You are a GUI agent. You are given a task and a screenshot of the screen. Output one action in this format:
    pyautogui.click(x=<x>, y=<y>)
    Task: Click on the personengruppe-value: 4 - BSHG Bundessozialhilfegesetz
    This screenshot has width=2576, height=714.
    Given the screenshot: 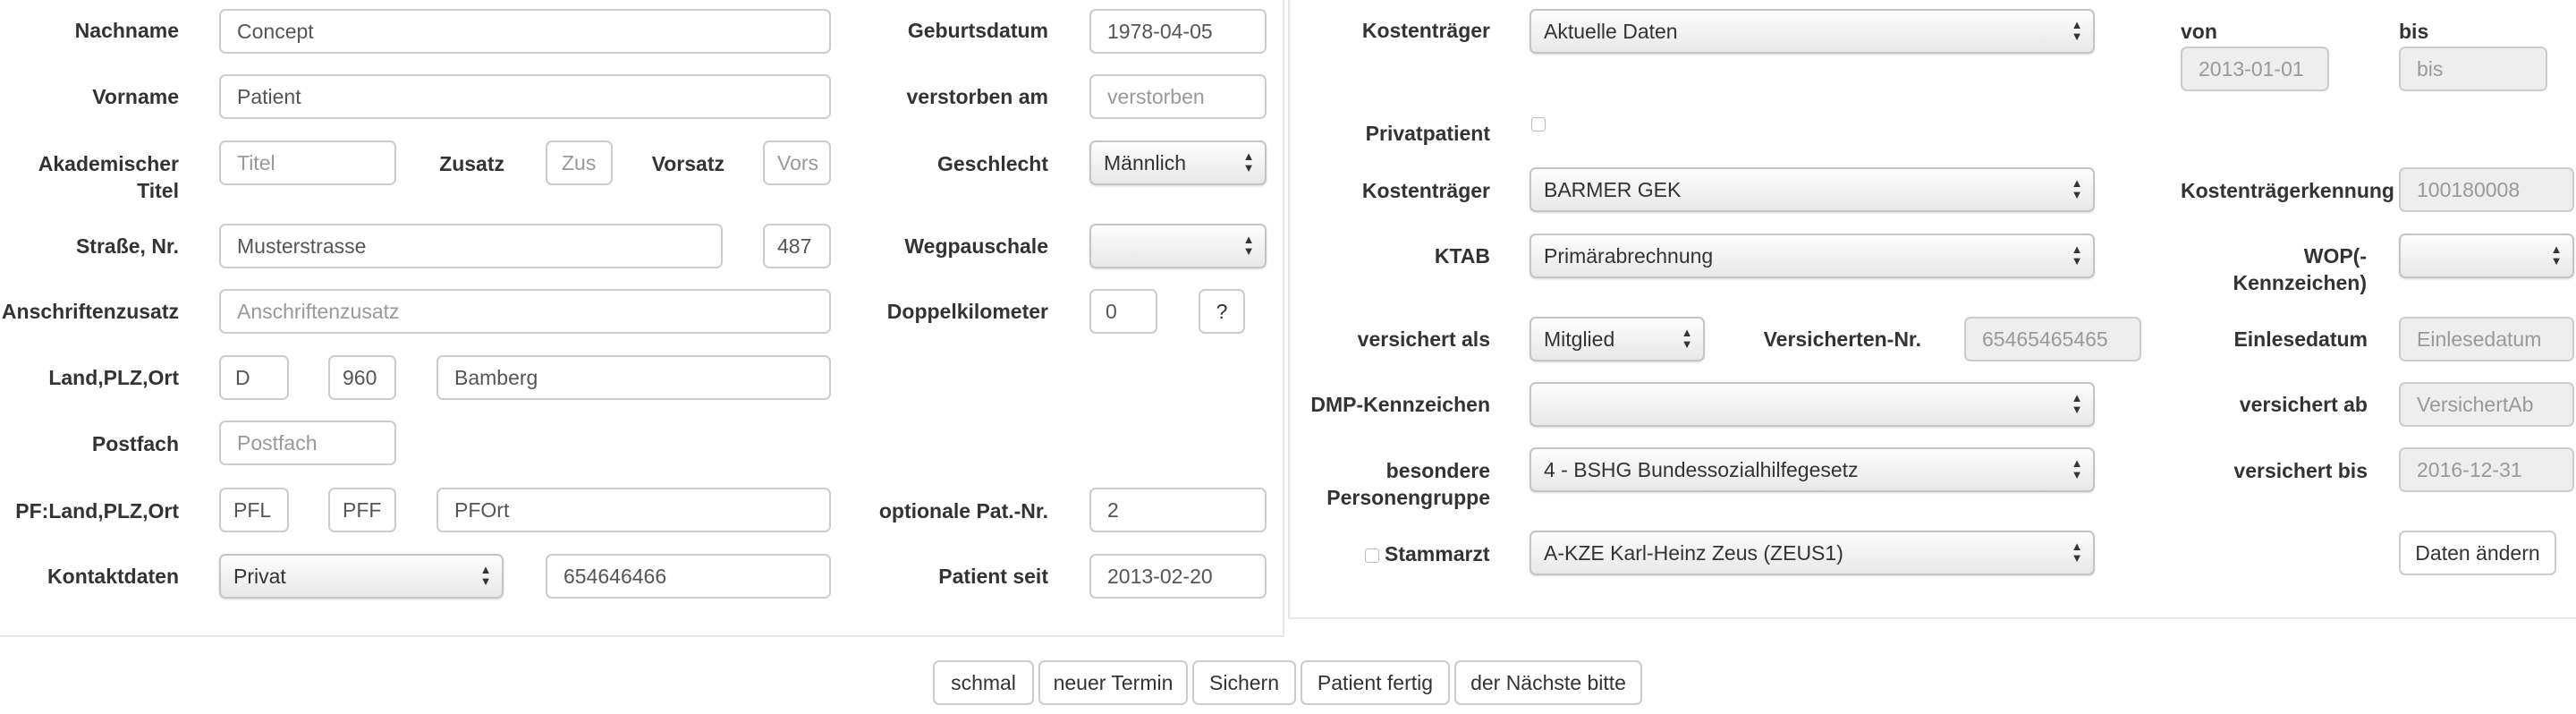 What is the action you would take?
    pyautogui.click(x=1701, y=469)
    